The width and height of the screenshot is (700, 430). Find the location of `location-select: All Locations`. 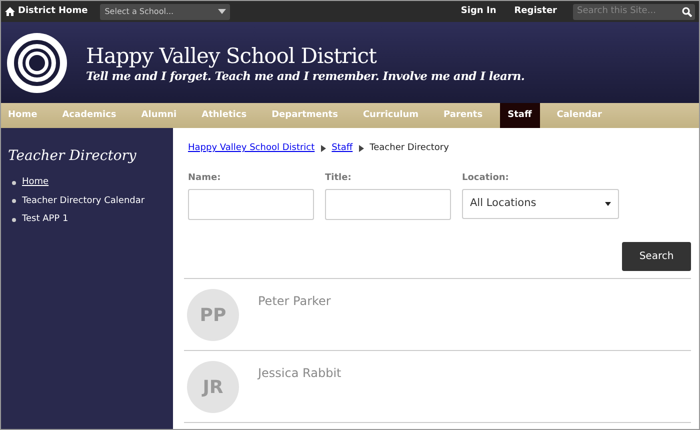

location-select: All Locations is located at coordinates (540, 204).